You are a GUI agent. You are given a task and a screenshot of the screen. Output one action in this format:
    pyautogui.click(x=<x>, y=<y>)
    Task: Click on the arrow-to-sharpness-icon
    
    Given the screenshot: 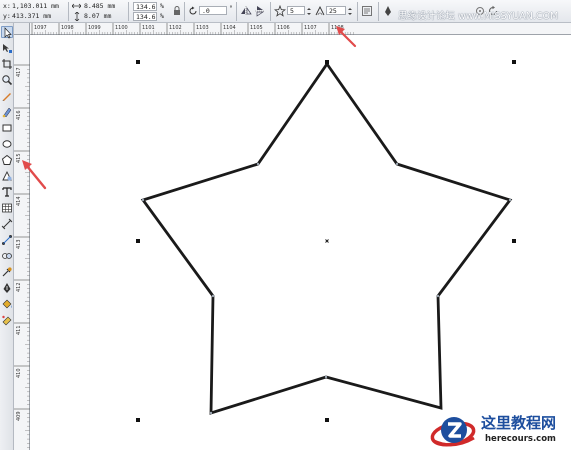 What is the action you would take?
    pyautogui.click(x=346, y=37)
    